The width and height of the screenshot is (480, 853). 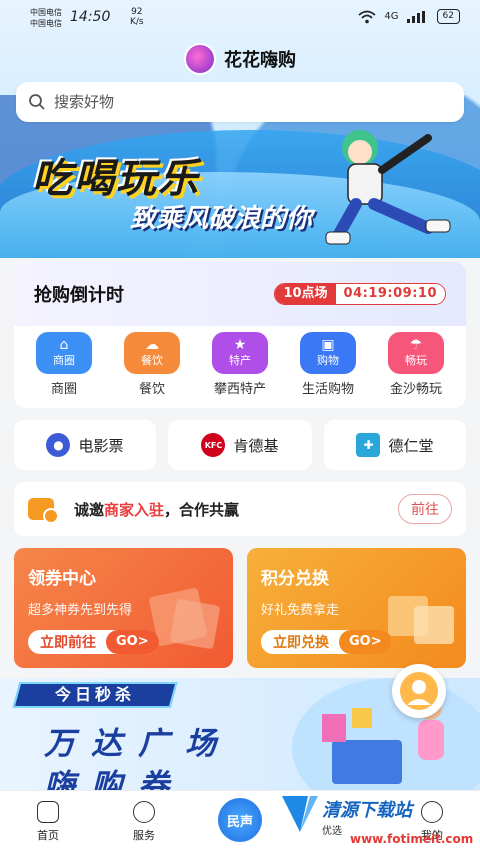 What do you see at coordinates (43, 511) in the screenshot?
I see `merchant-add-icon` at bounding box center [43, 511].